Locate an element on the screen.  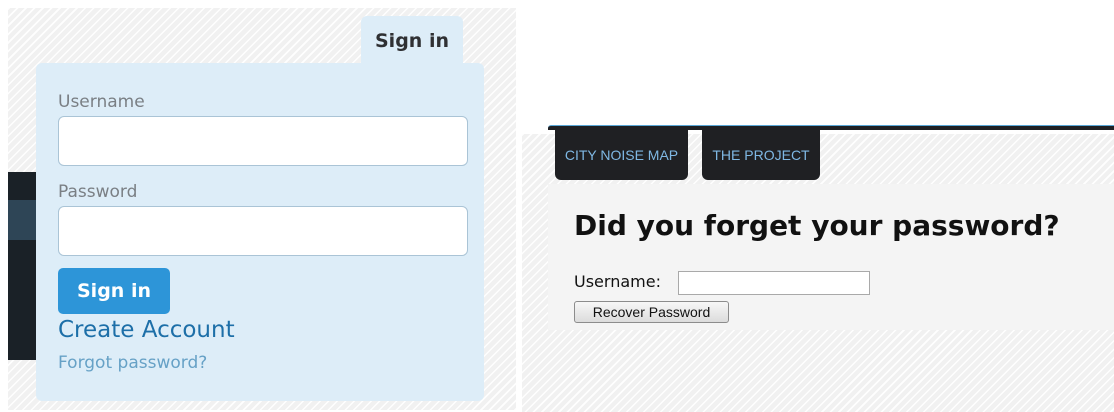
create-account-link: Create Account is located at coordinates (146, 330).